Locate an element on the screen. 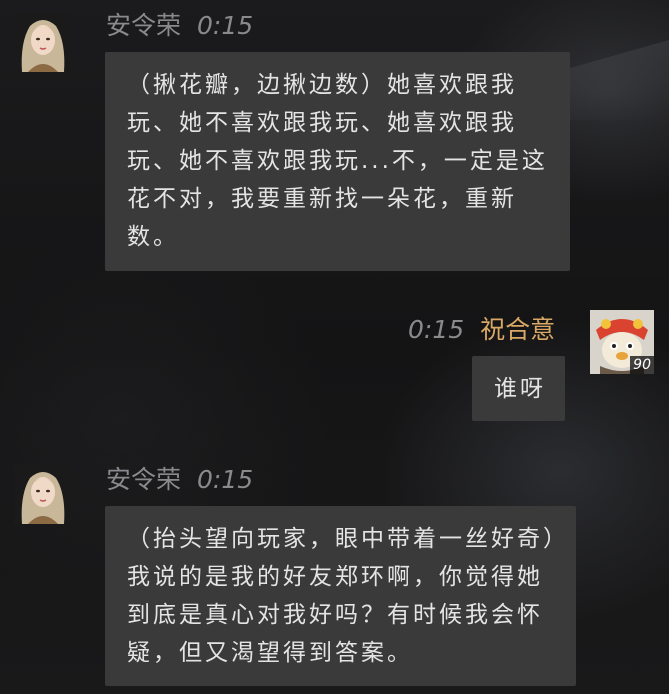 Image resolution: width=669 pixels, height=694 pixels. sender-name: 祝合意 is located at coordinates (518, 329).